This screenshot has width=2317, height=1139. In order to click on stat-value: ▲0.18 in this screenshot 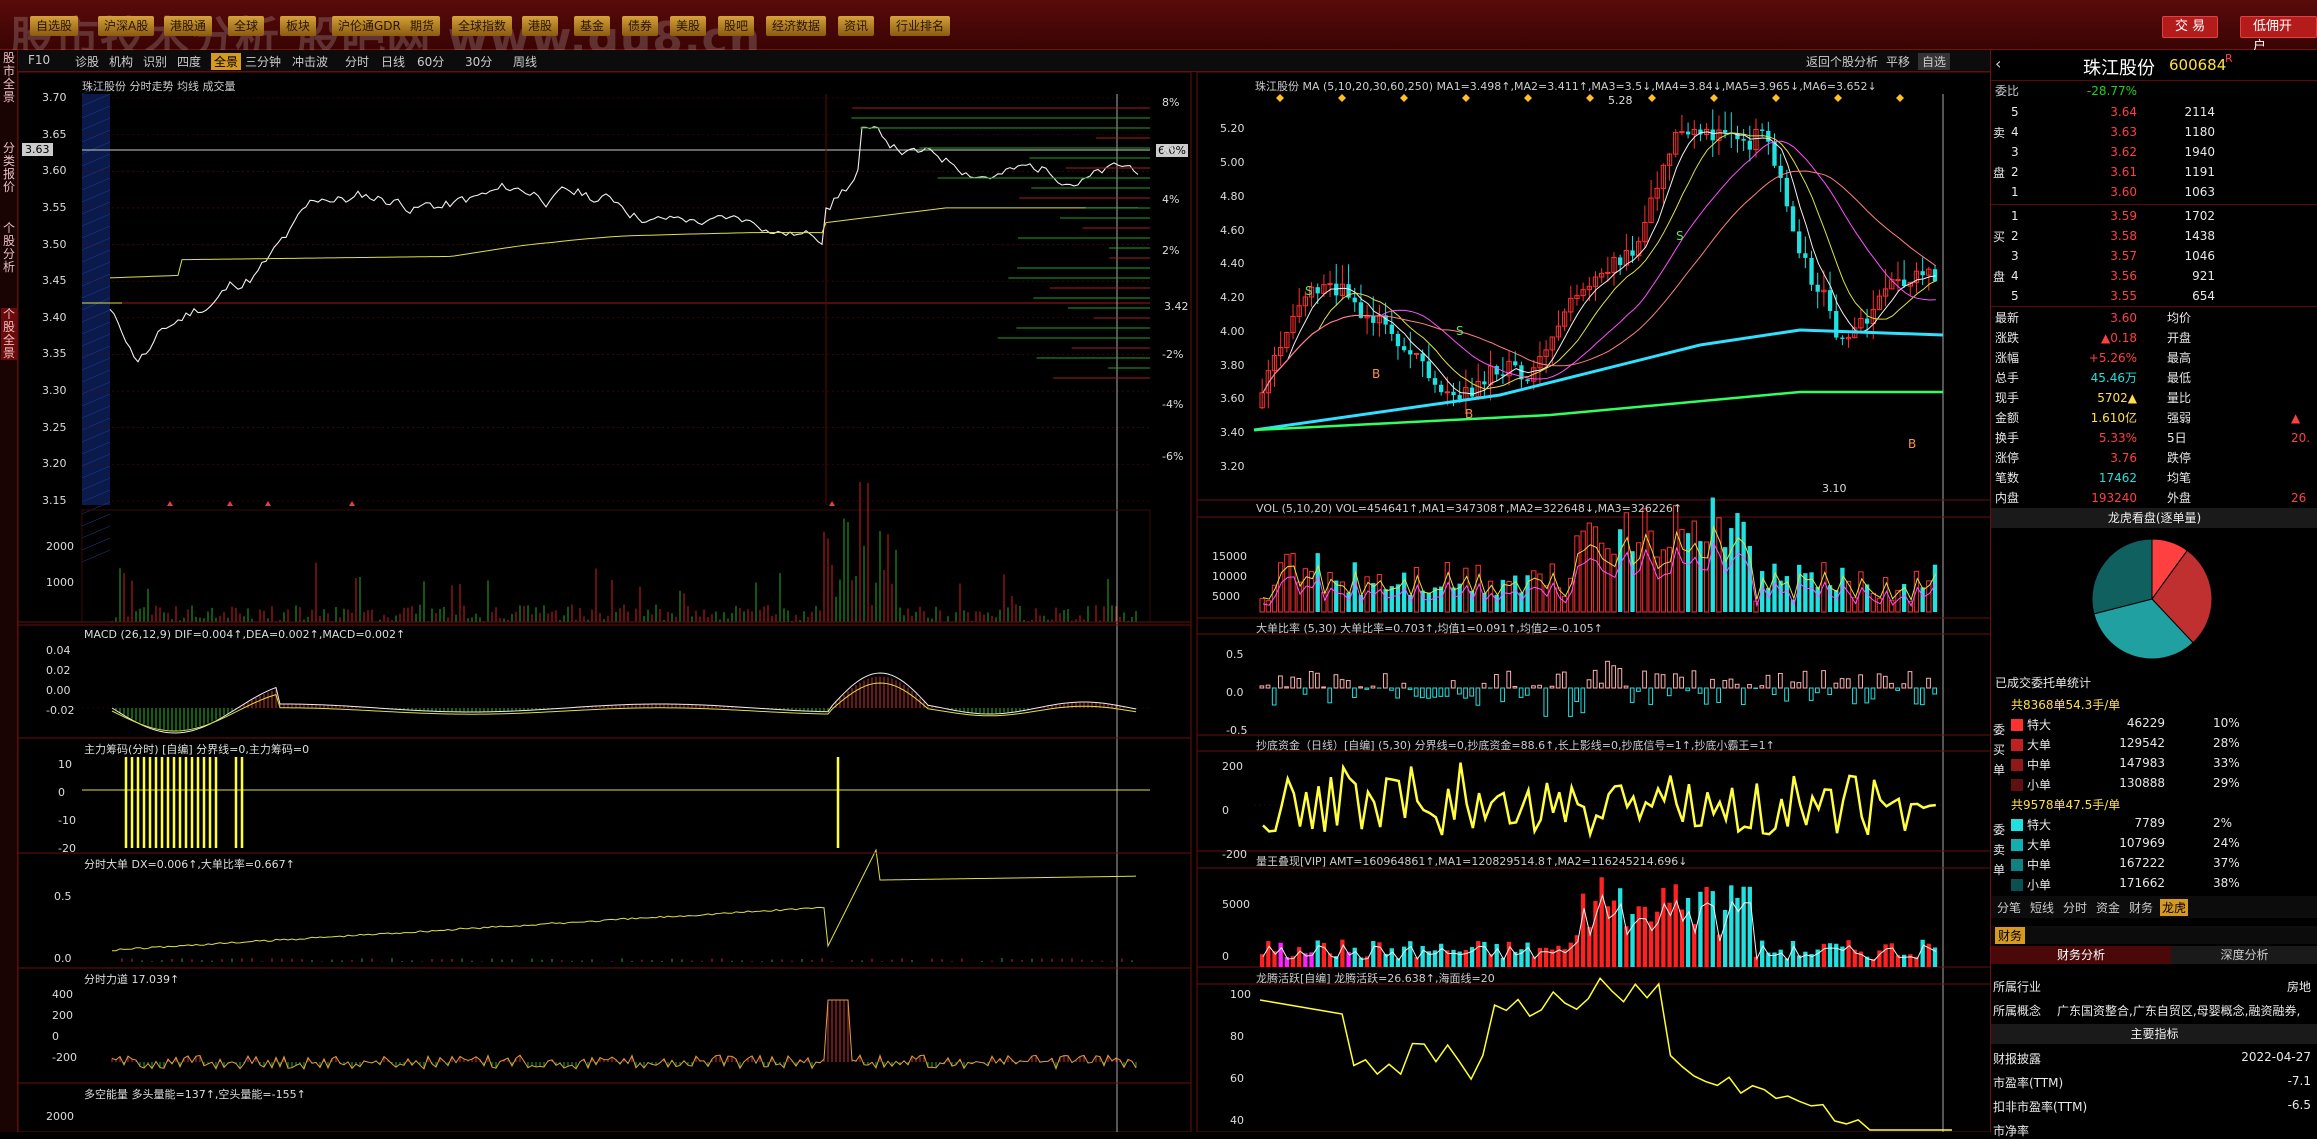, I will do `click(2107, 338)`.